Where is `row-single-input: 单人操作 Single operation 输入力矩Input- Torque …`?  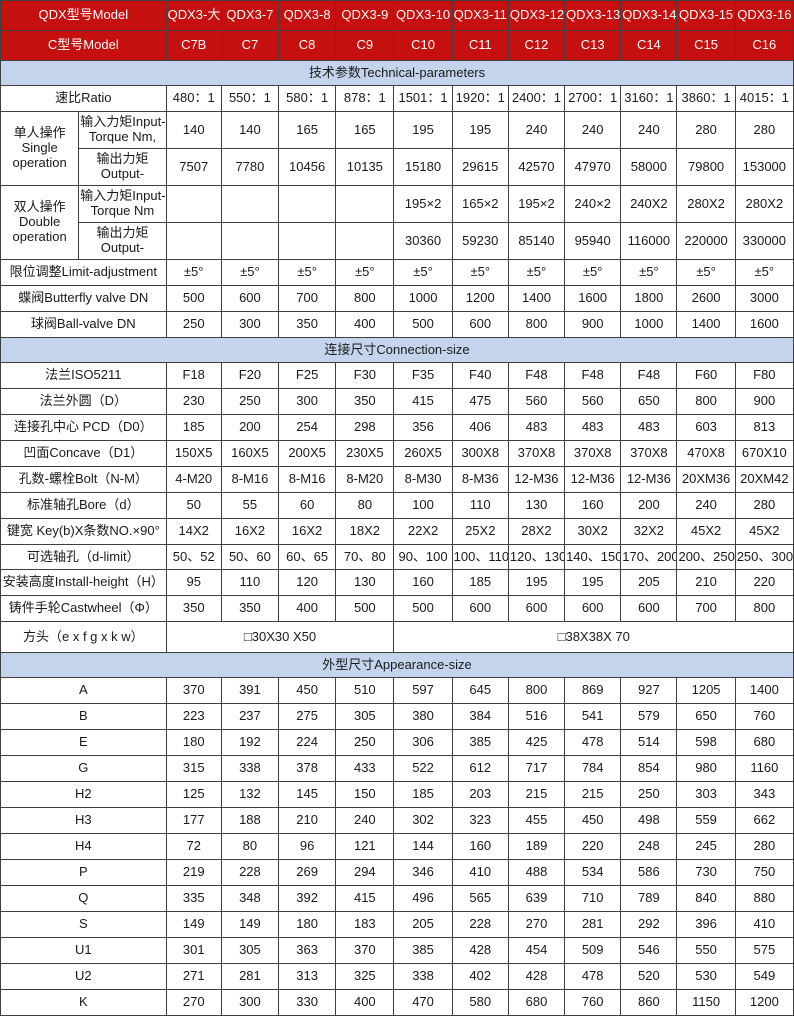 row-single-input: 单人操作 Single operation 输入力矩Input- Torque … is located at coordinates (397, 148).